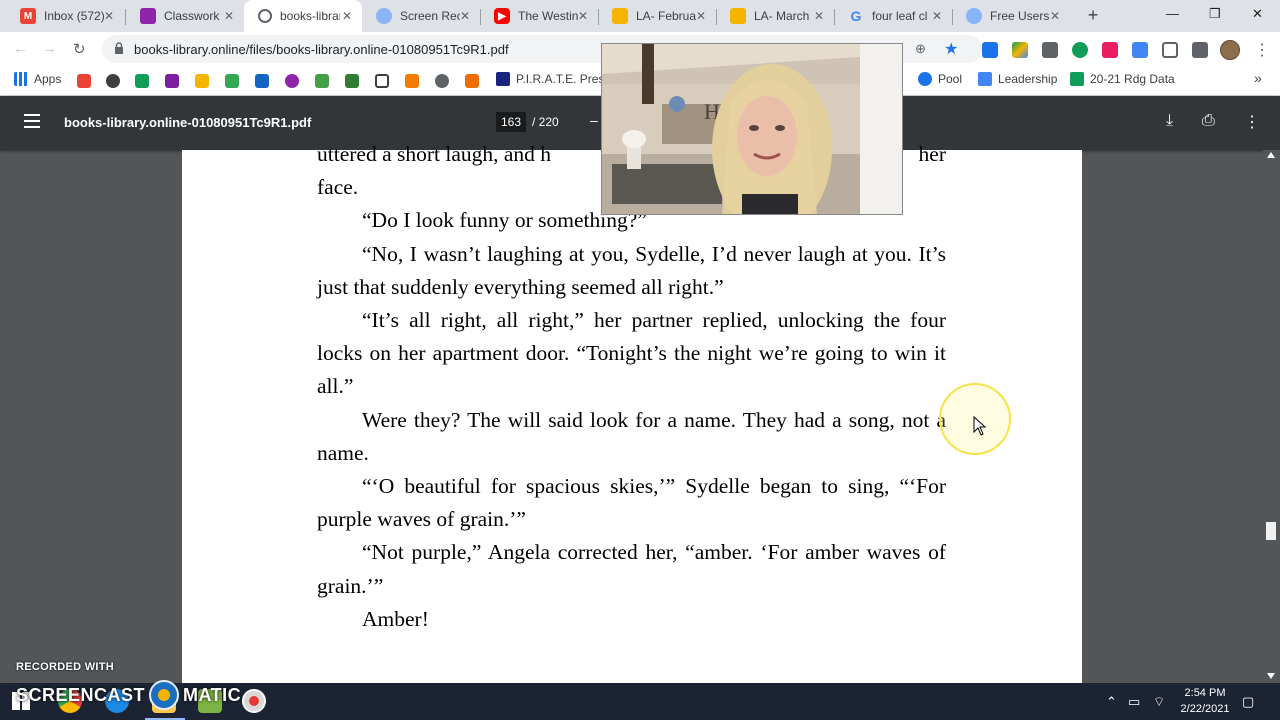  I want to click on scroll-down-icon, so click(1271, 676).